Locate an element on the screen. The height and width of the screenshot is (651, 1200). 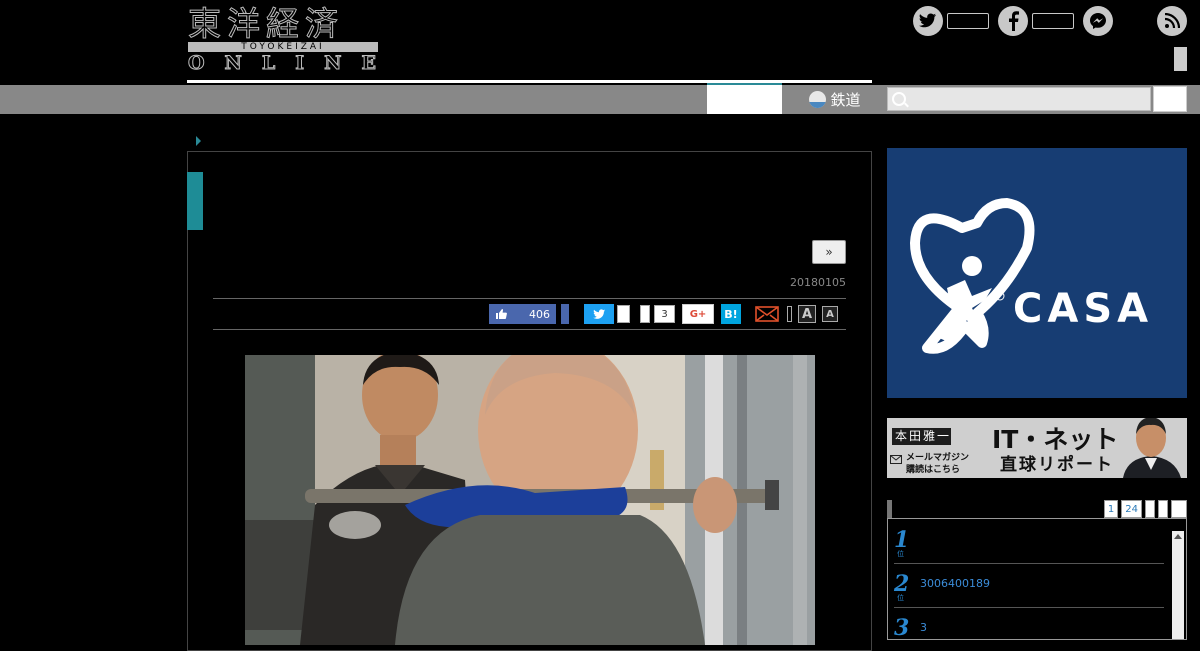
mail-share-button is located at coordinates (767, 314).